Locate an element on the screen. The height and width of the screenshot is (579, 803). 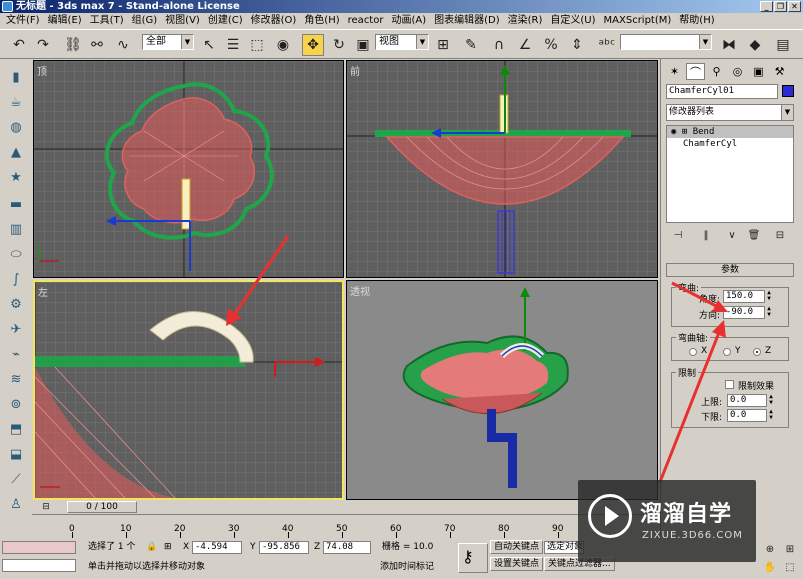
maximize-viewport-icon: ⬚ is located at coordinates (790, 567).